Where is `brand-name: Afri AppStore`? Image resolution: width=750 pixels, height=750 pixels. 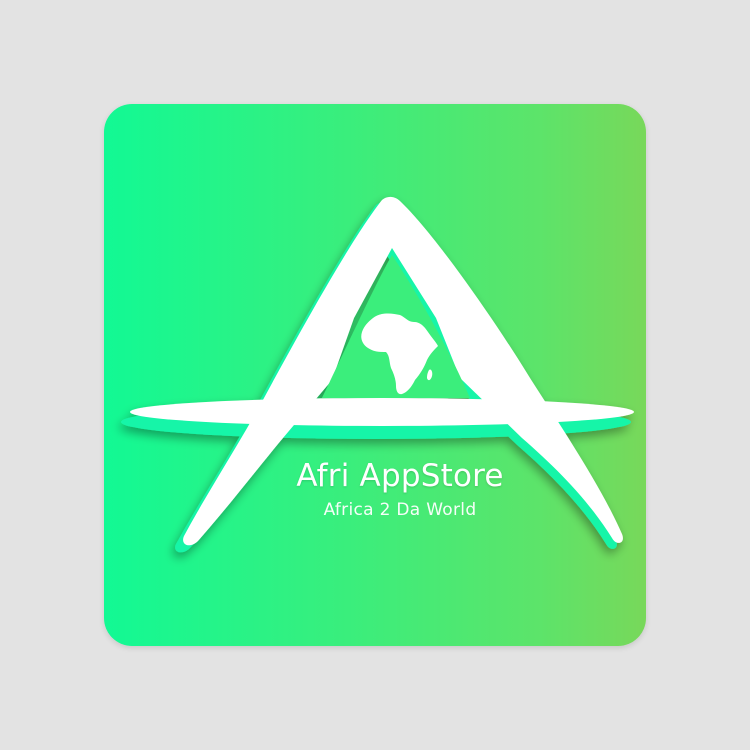
brand-name: Afri AppStore is located at coordinates (400, 476).